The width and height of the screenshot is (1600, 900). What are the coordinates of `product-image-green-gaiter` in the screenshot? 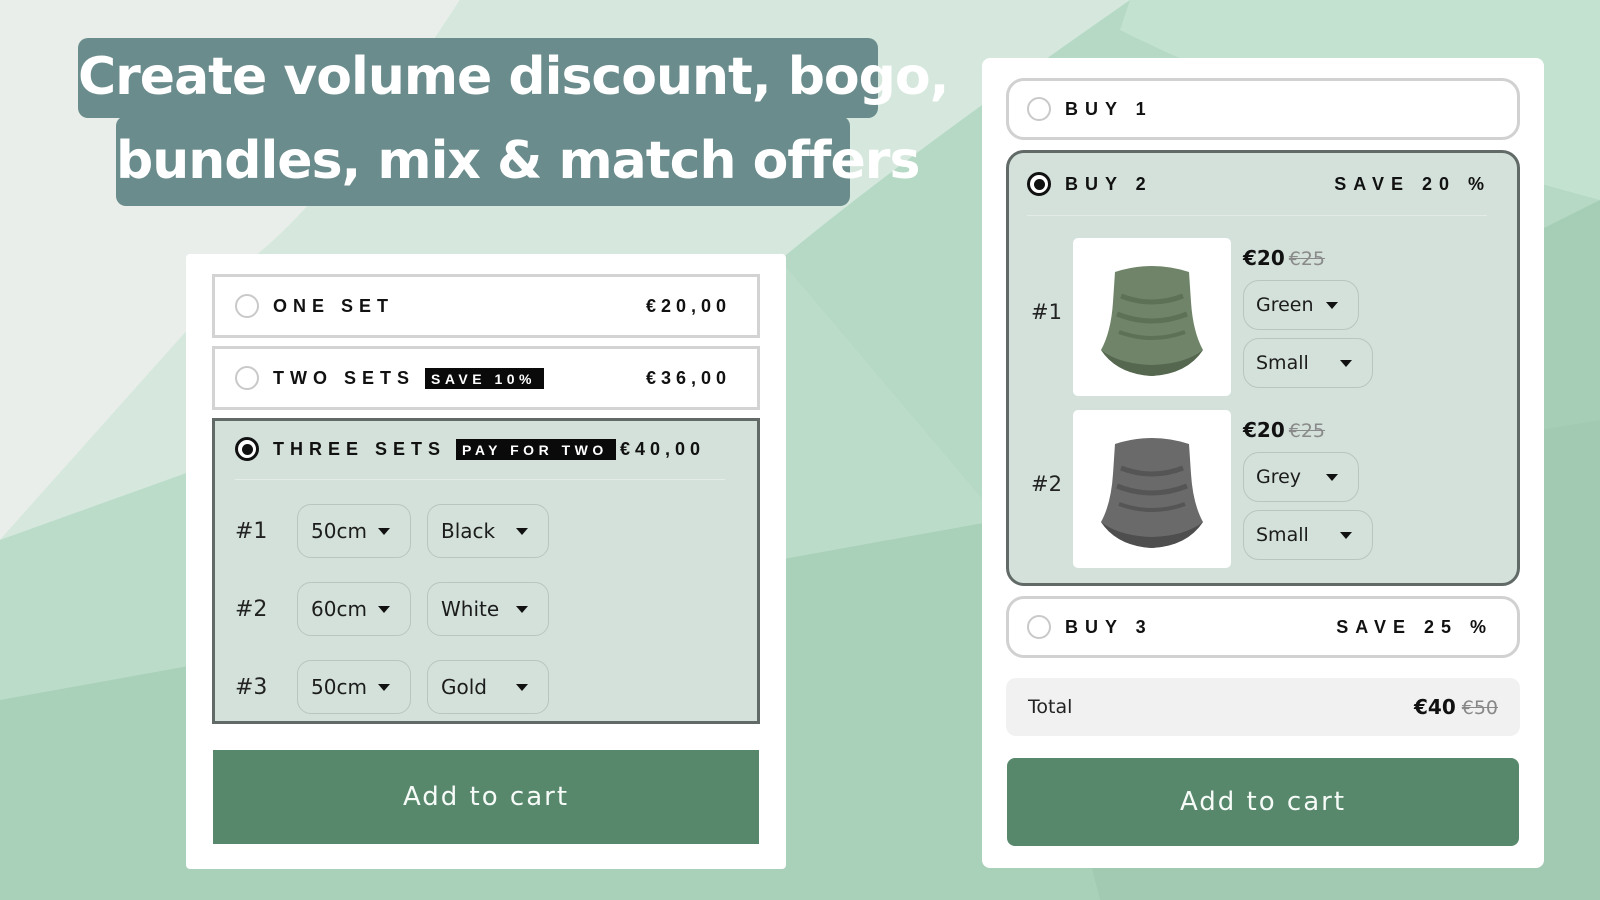 It's located at (1152, 317).